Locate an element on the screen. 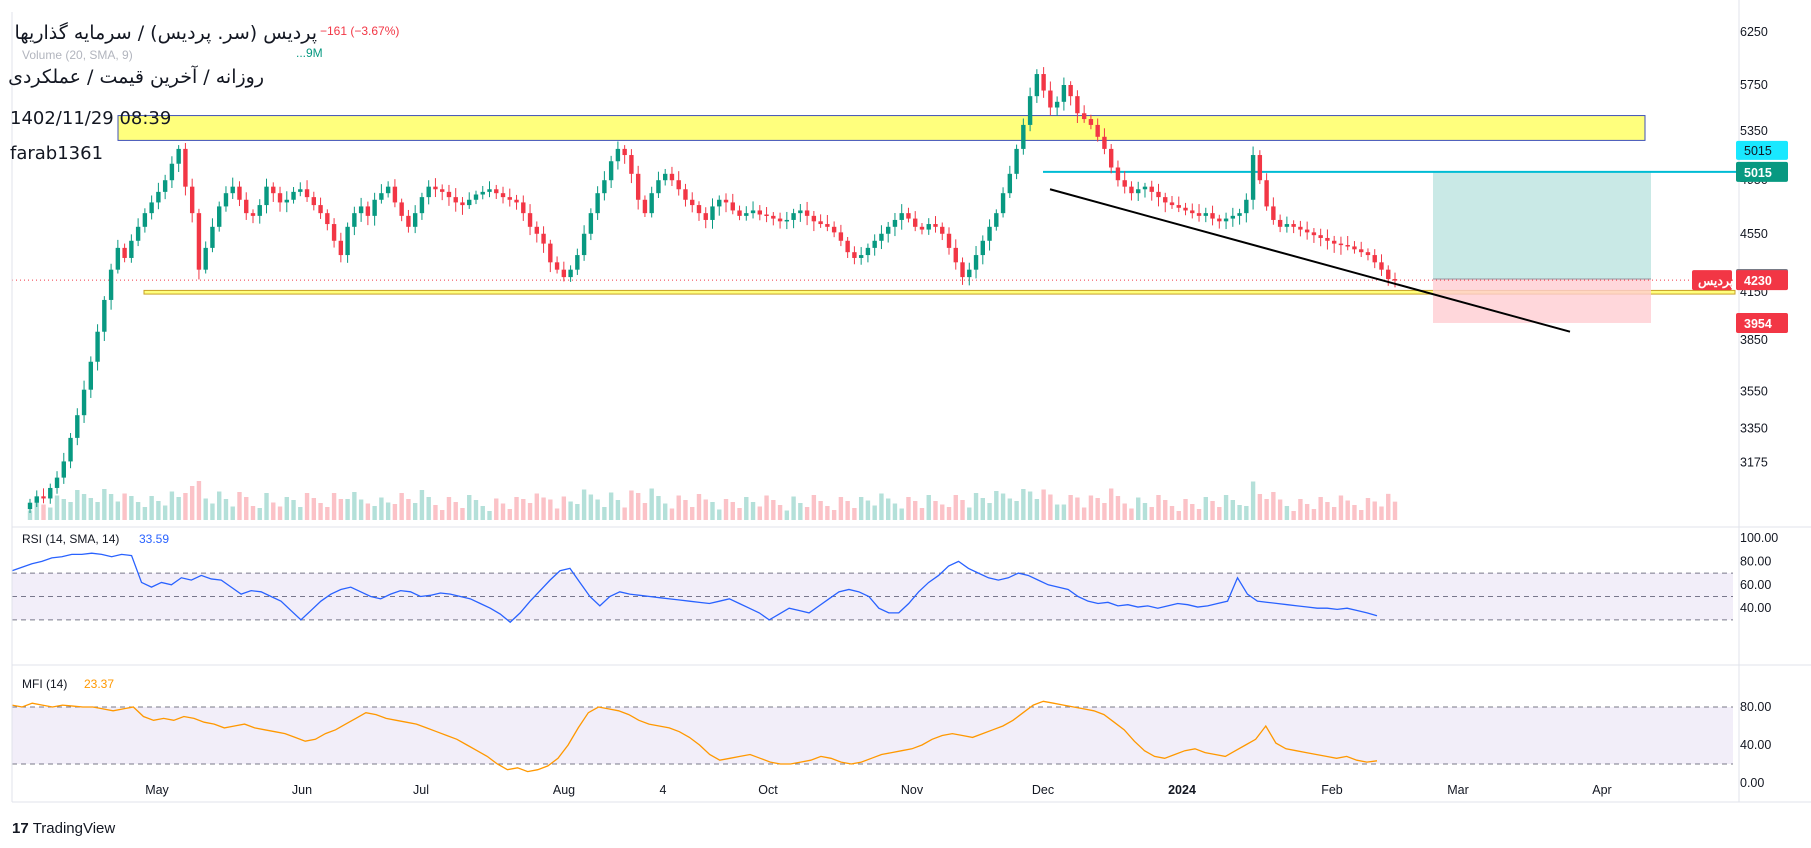 The height and width of the screenshot is (848, 1811). mfi-tick-label: 0.00 is located at coordinates (1752, 783).